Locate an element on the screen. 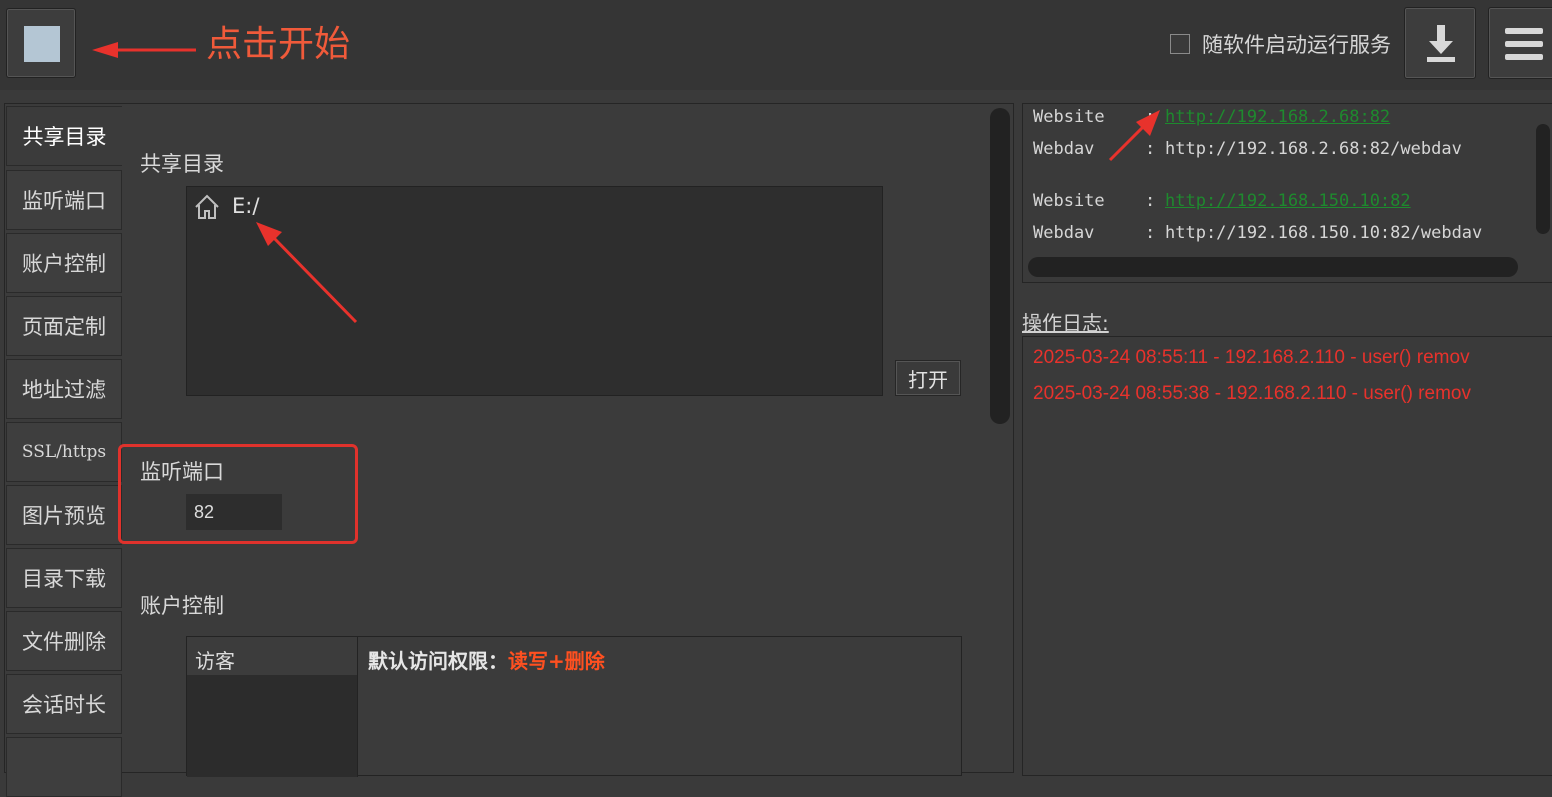 The image size is (1552, 797). url-box-vertical-scrollbar is located at coordinates (1543, 179).